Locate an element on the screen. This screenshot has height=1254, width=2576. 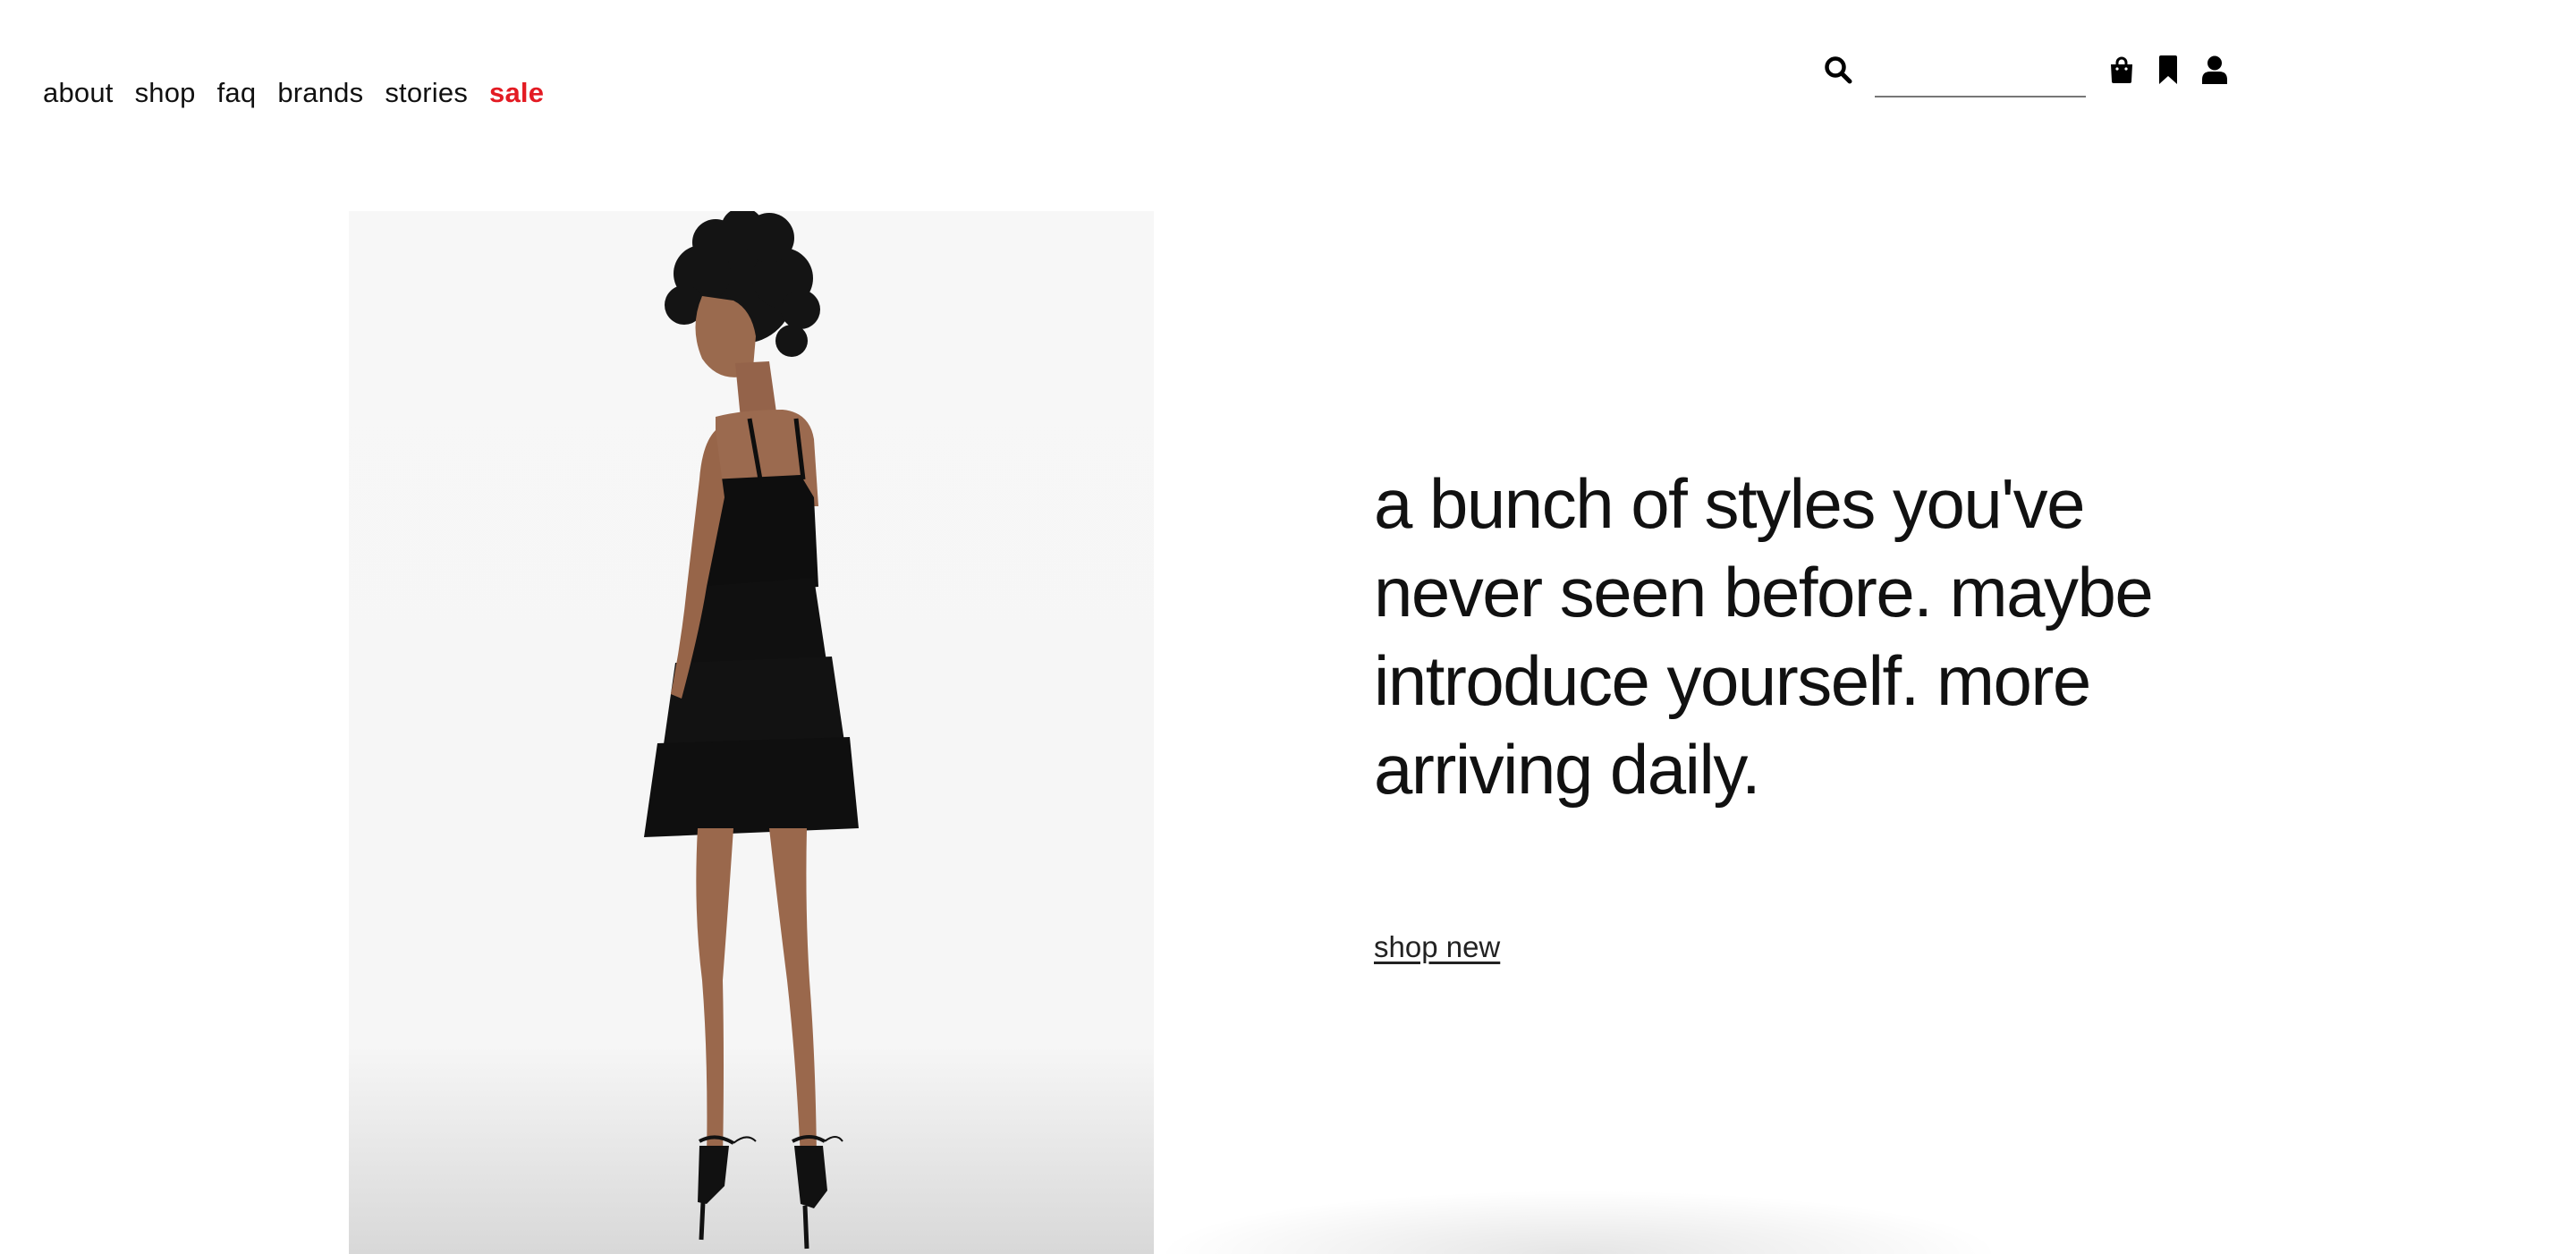
nav-link-brands: brands is located at coordinates (320, 93).